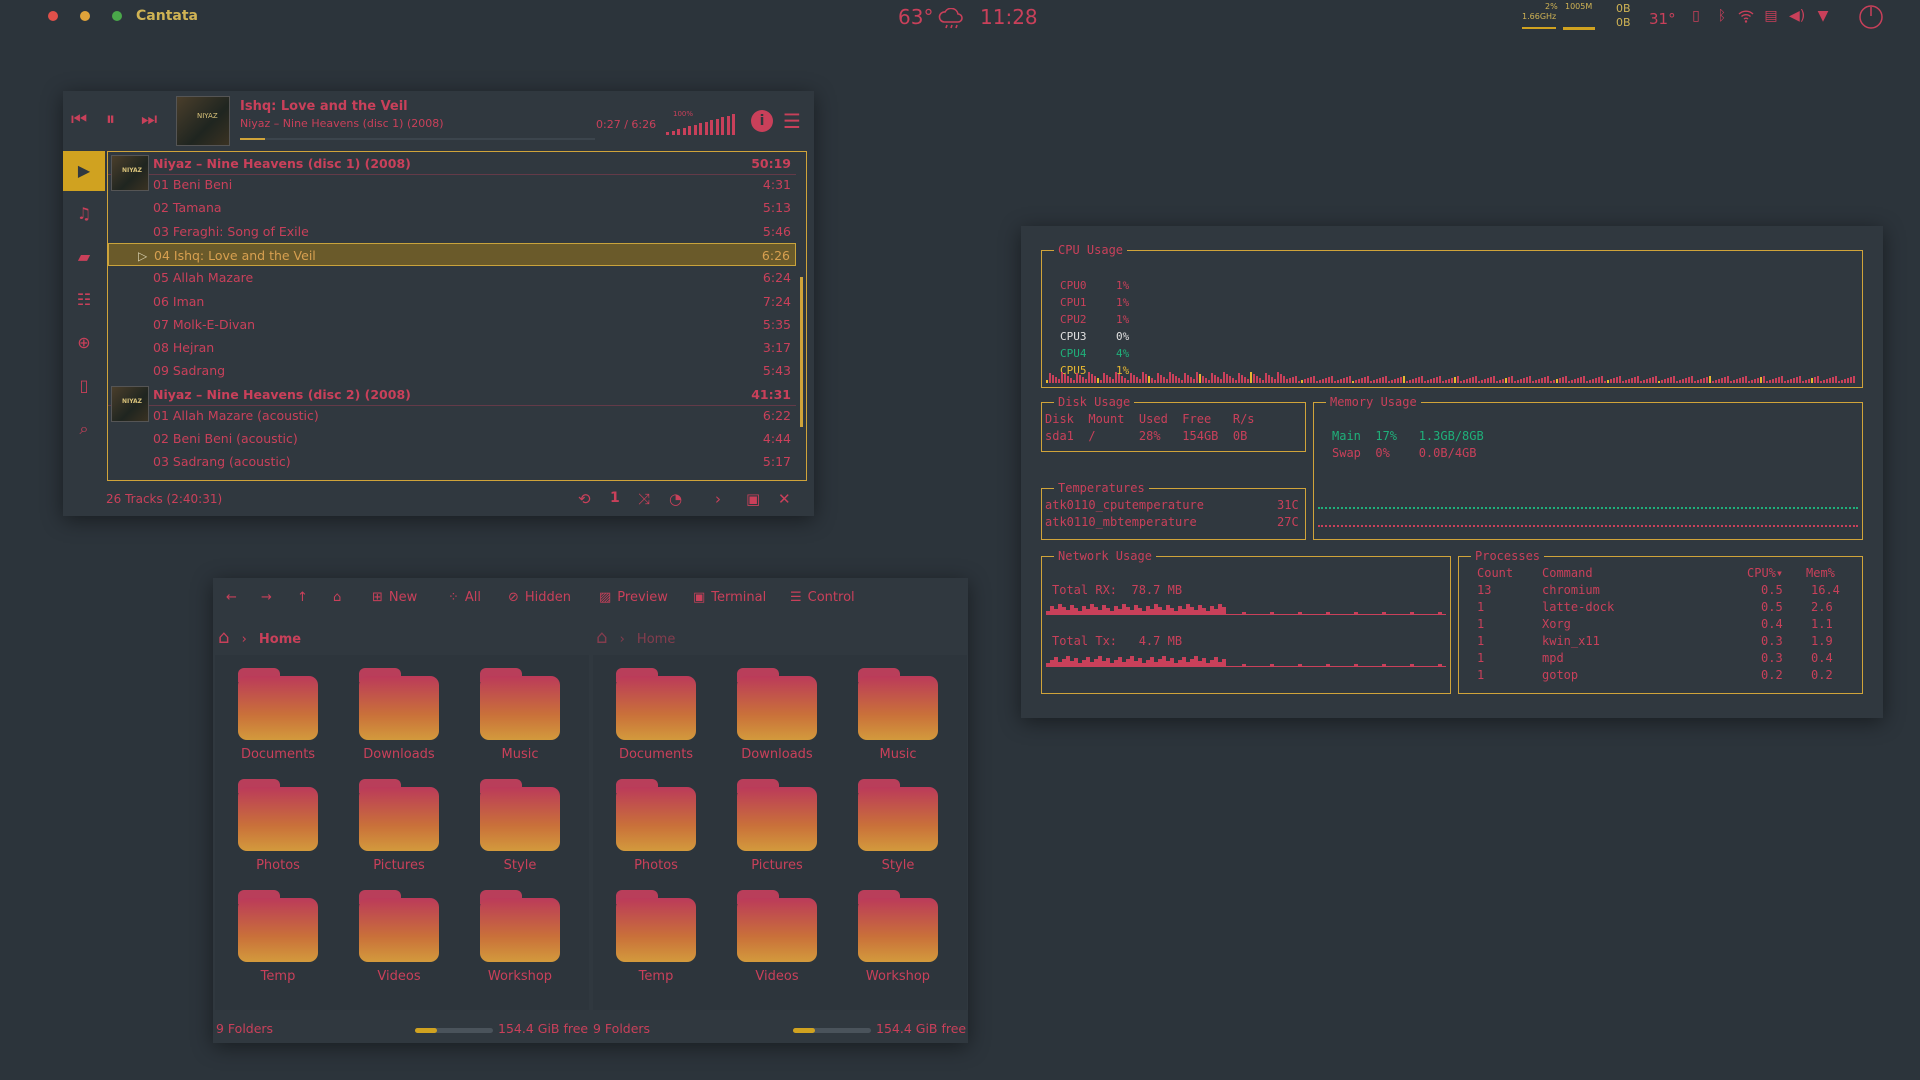 This screenshot has height=1080, width=1920. I want to click on track-duration: 4:44, so click(776, 438).